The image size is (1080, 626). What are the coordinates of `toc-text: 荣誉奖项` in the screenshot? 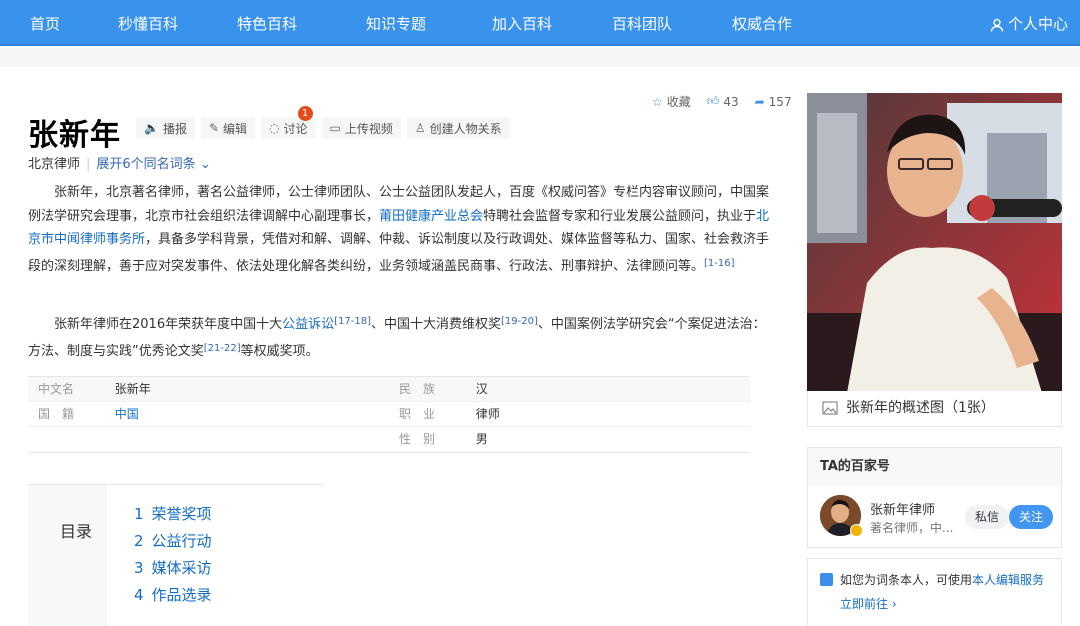 It's located at (181, 514).